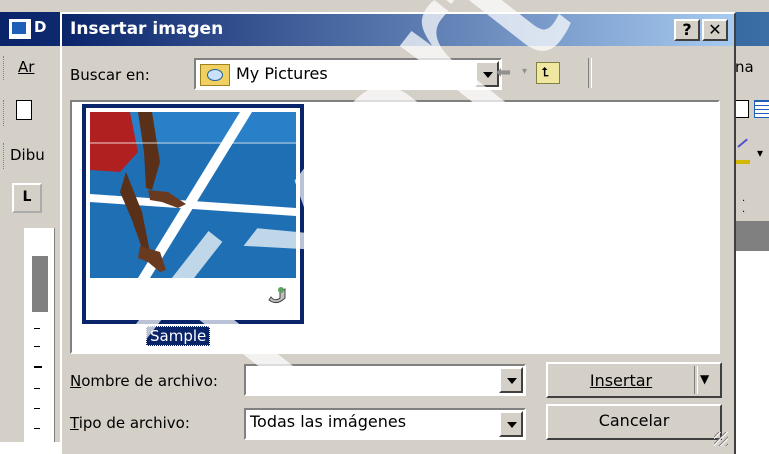 This screenshot has height=454, width=769. I want to click on ruler-ticks: · ·, so click(747, 207).